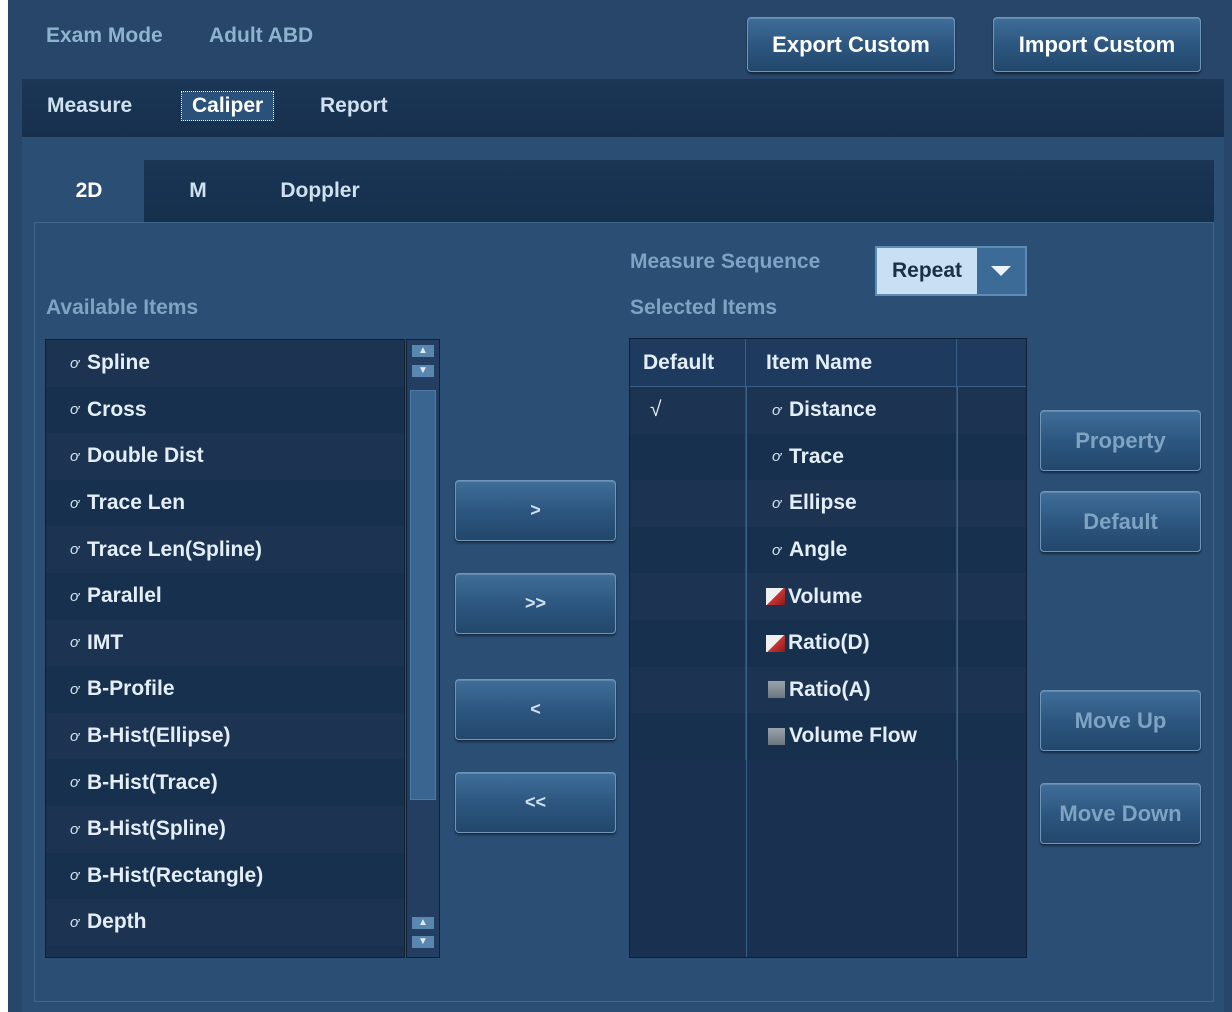 The height and width of the screenshot is (1012, 1232). I want to click on list-item: ơ Spline, so click(225, 363).